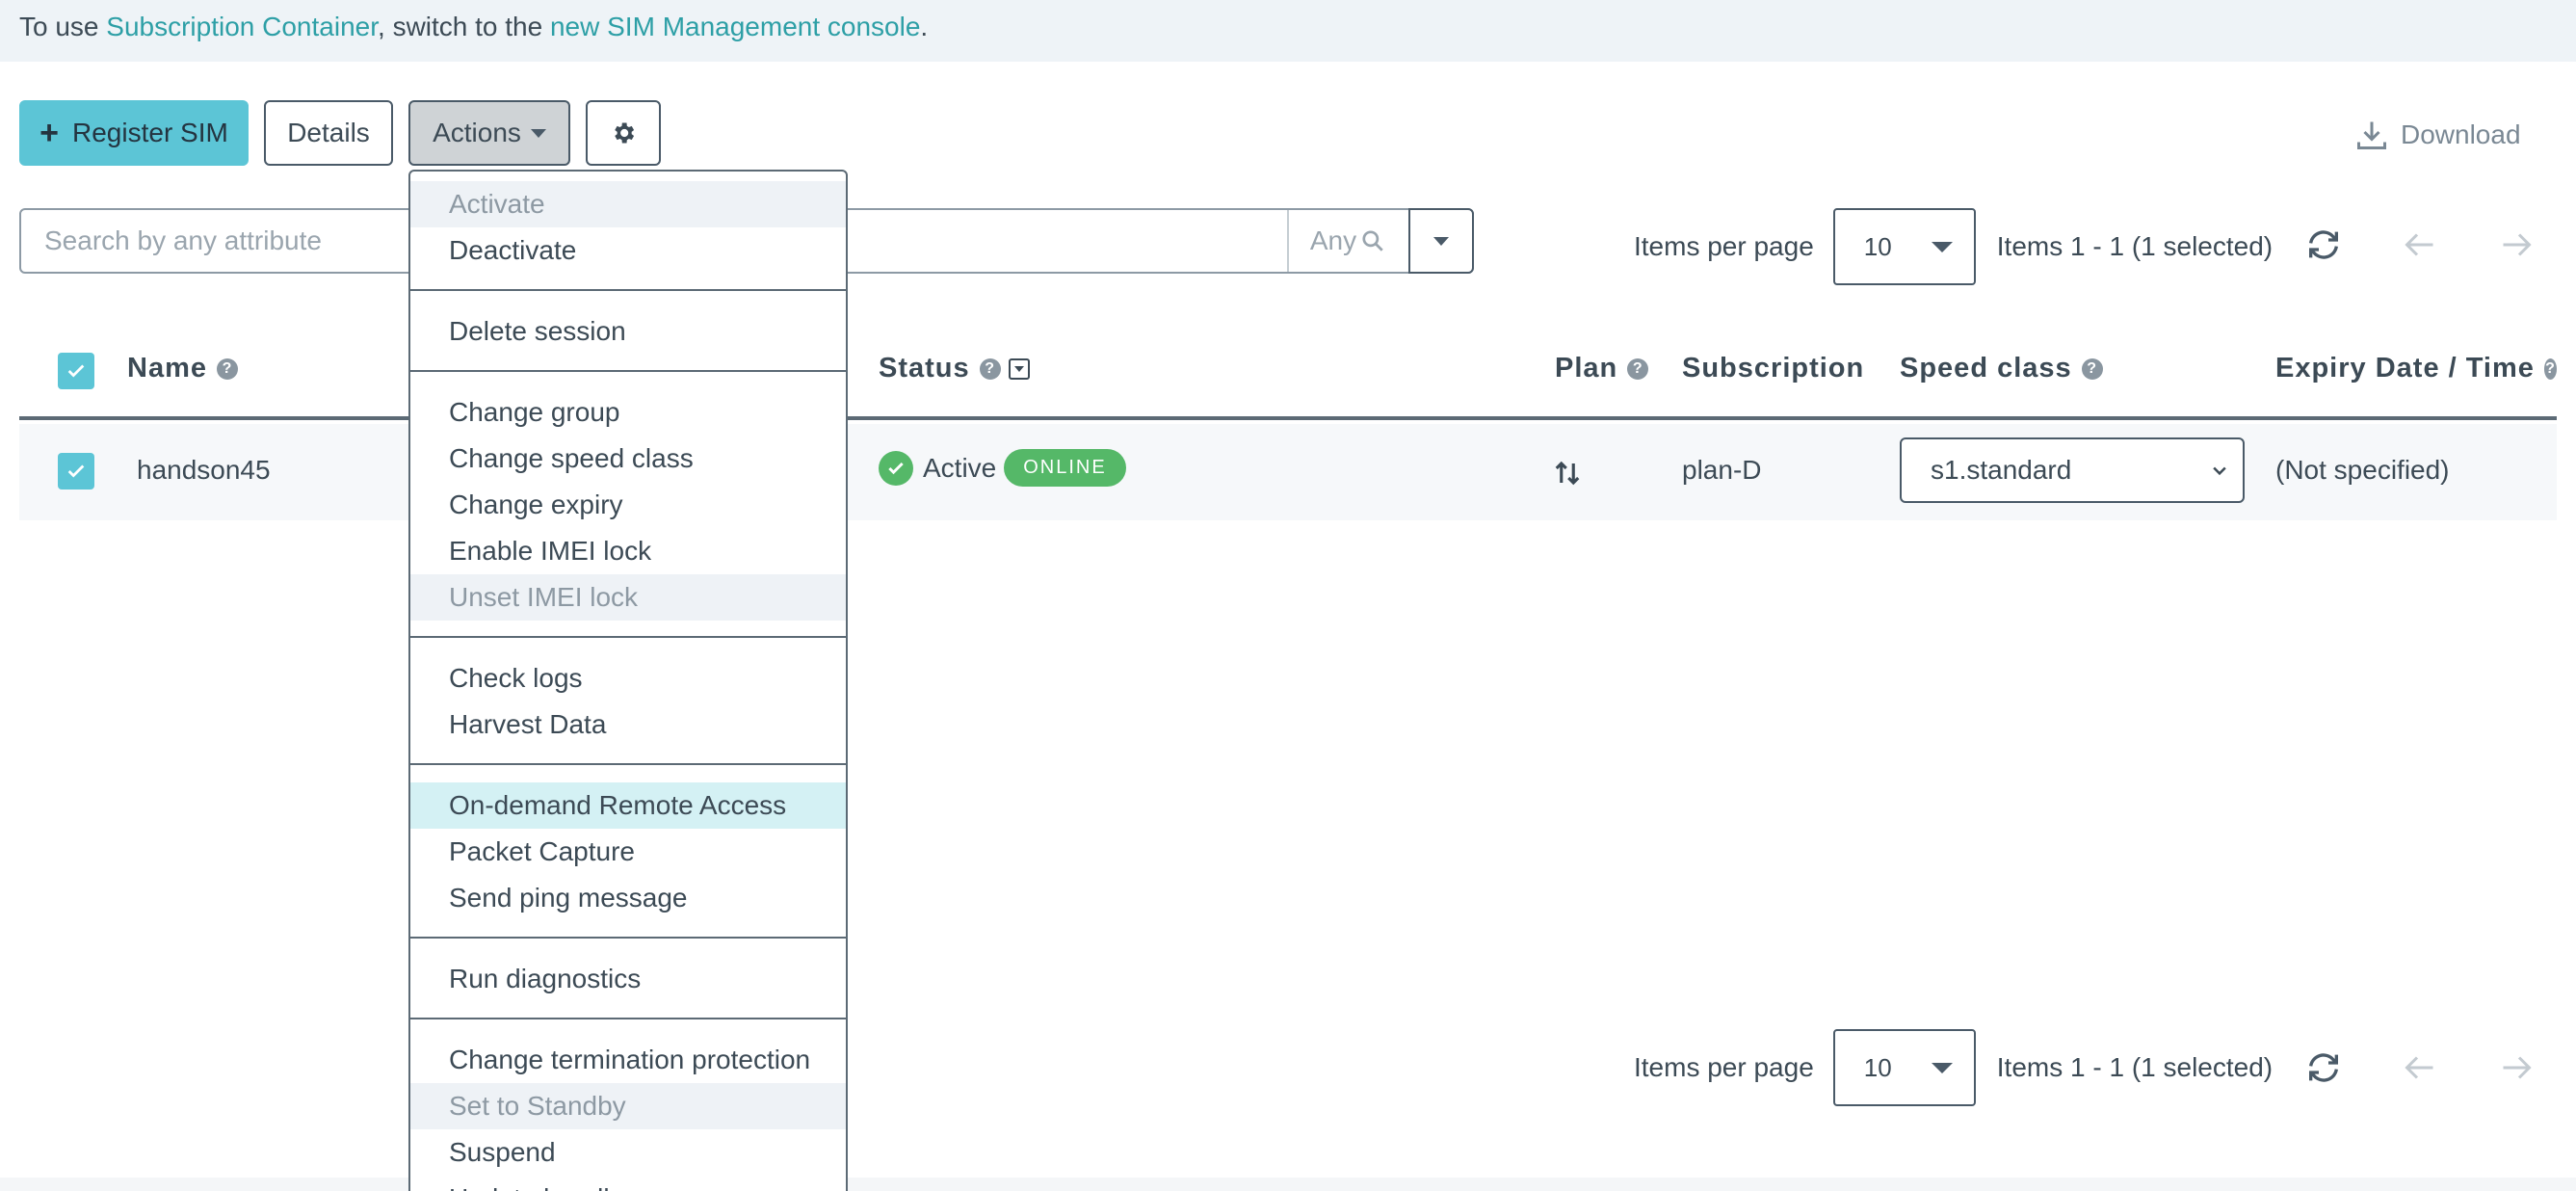 The height and width of the screenshot is (1191, 2576). Describe the element at coordinates (1587, 369) in the screenshot. I see `column-plan-label: Plan` at that location.